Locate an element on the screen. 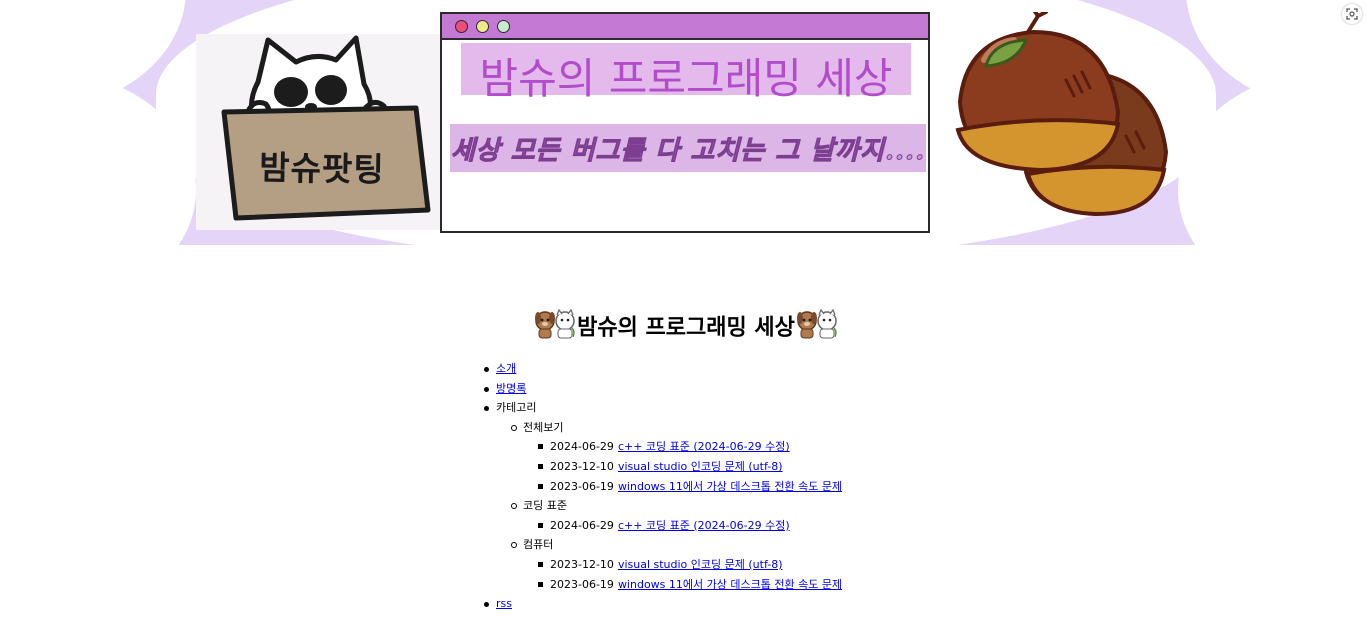 Image resolution: width=1366 pixels, height=621 pixels. nav-item-intro: 소개 is located at coordinates (660, 369).